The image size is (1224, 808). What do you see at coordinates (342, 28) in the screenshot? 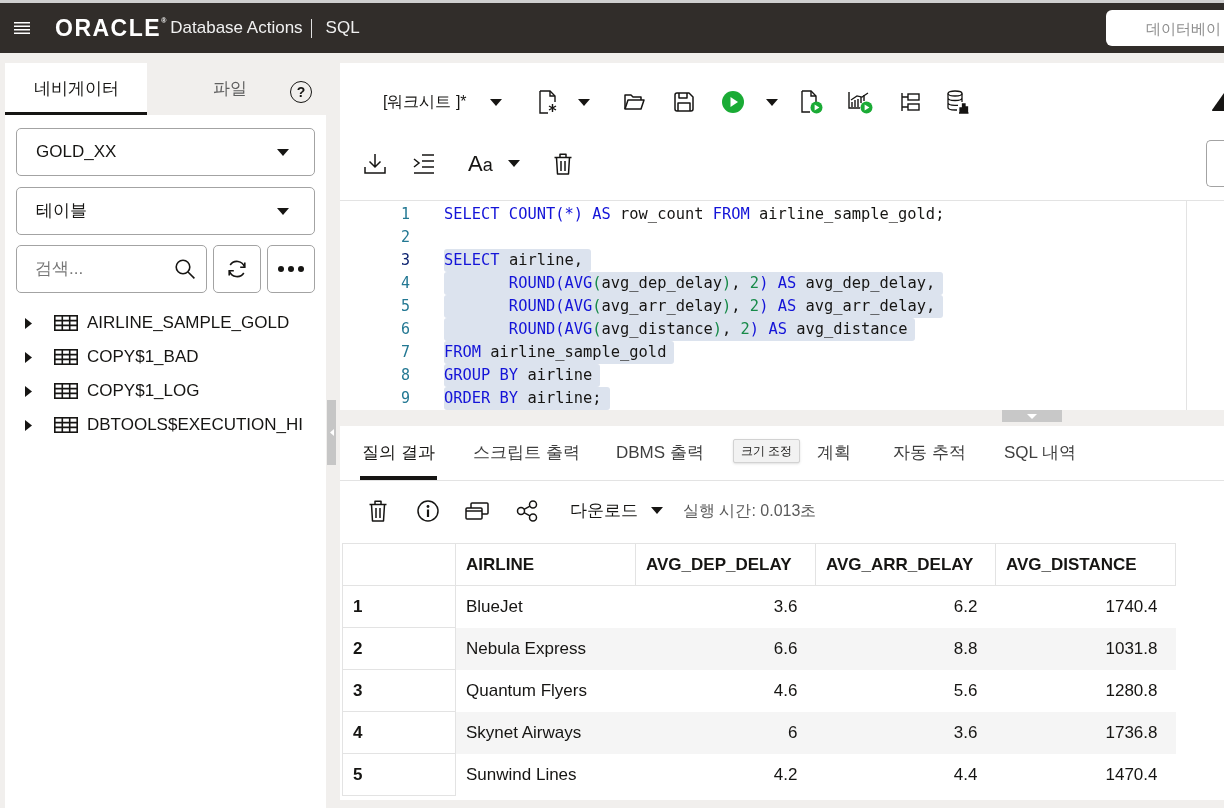
I see `page-title: SQL` at bounding box center [342, 28].